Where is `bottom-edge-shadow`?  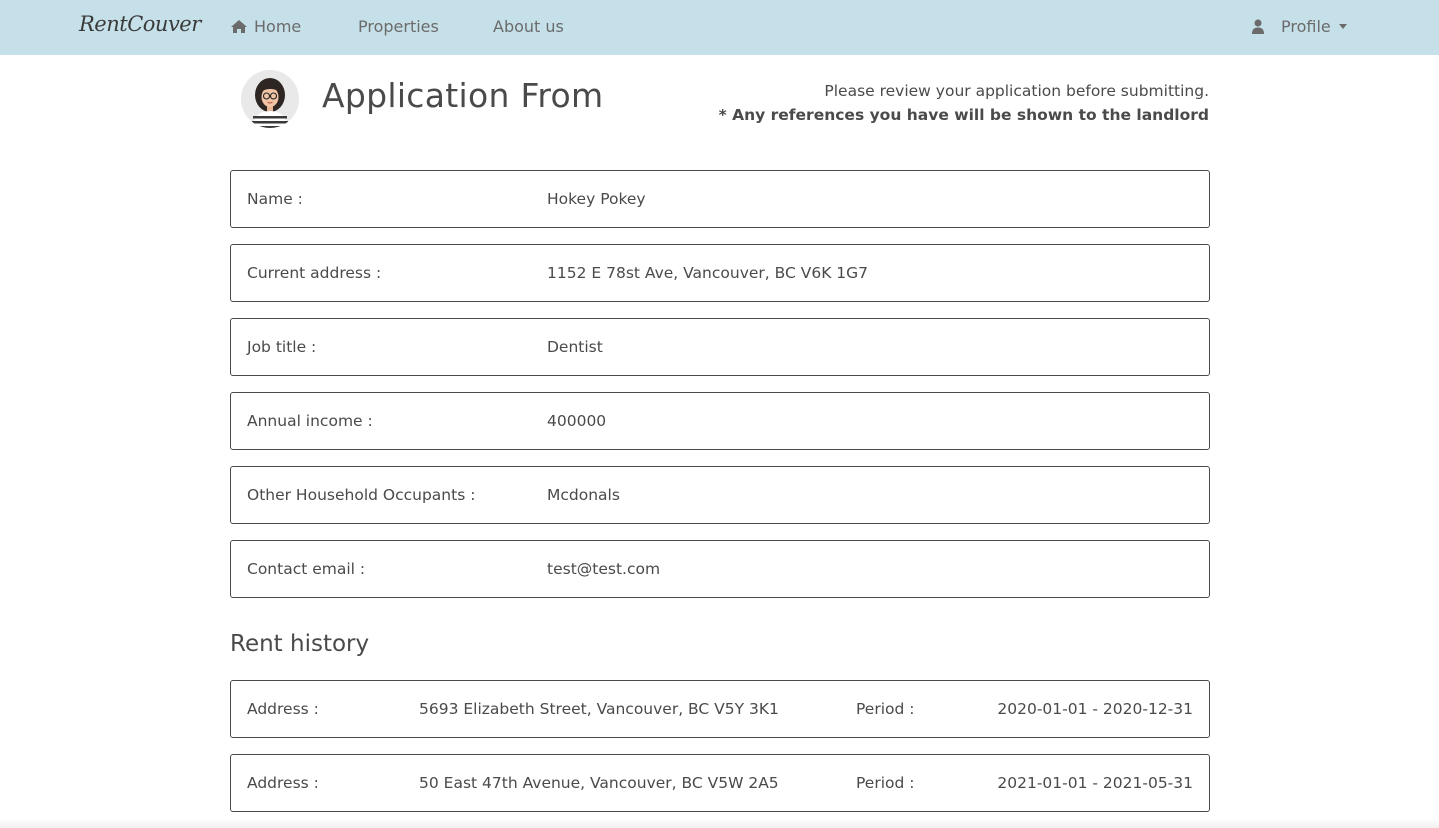
bottom-edge-shadow is located at coordinates (719, 823).